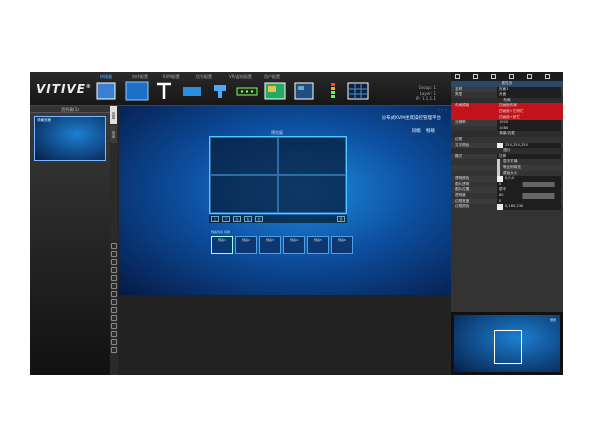 The image size is (600, 448). I want to click on property-section: 图片, so click(507, 150).